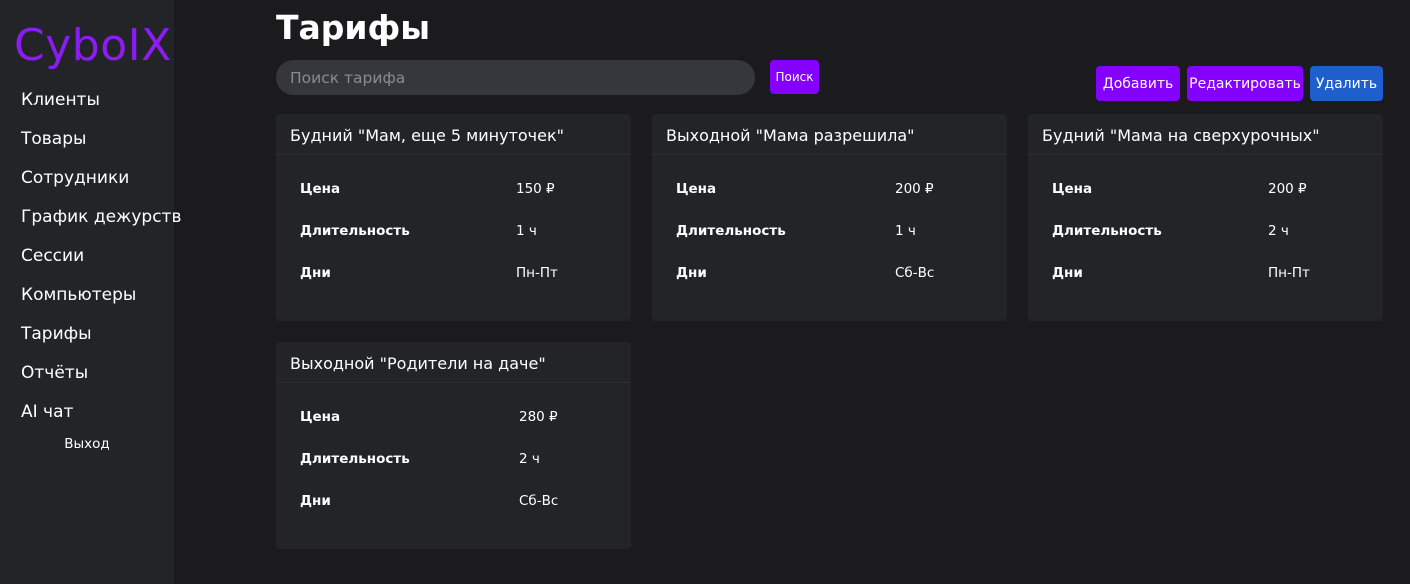 This screenshot has height=584, width=1410. I want to click on price-value: 150 ₽, so click(535, 189).